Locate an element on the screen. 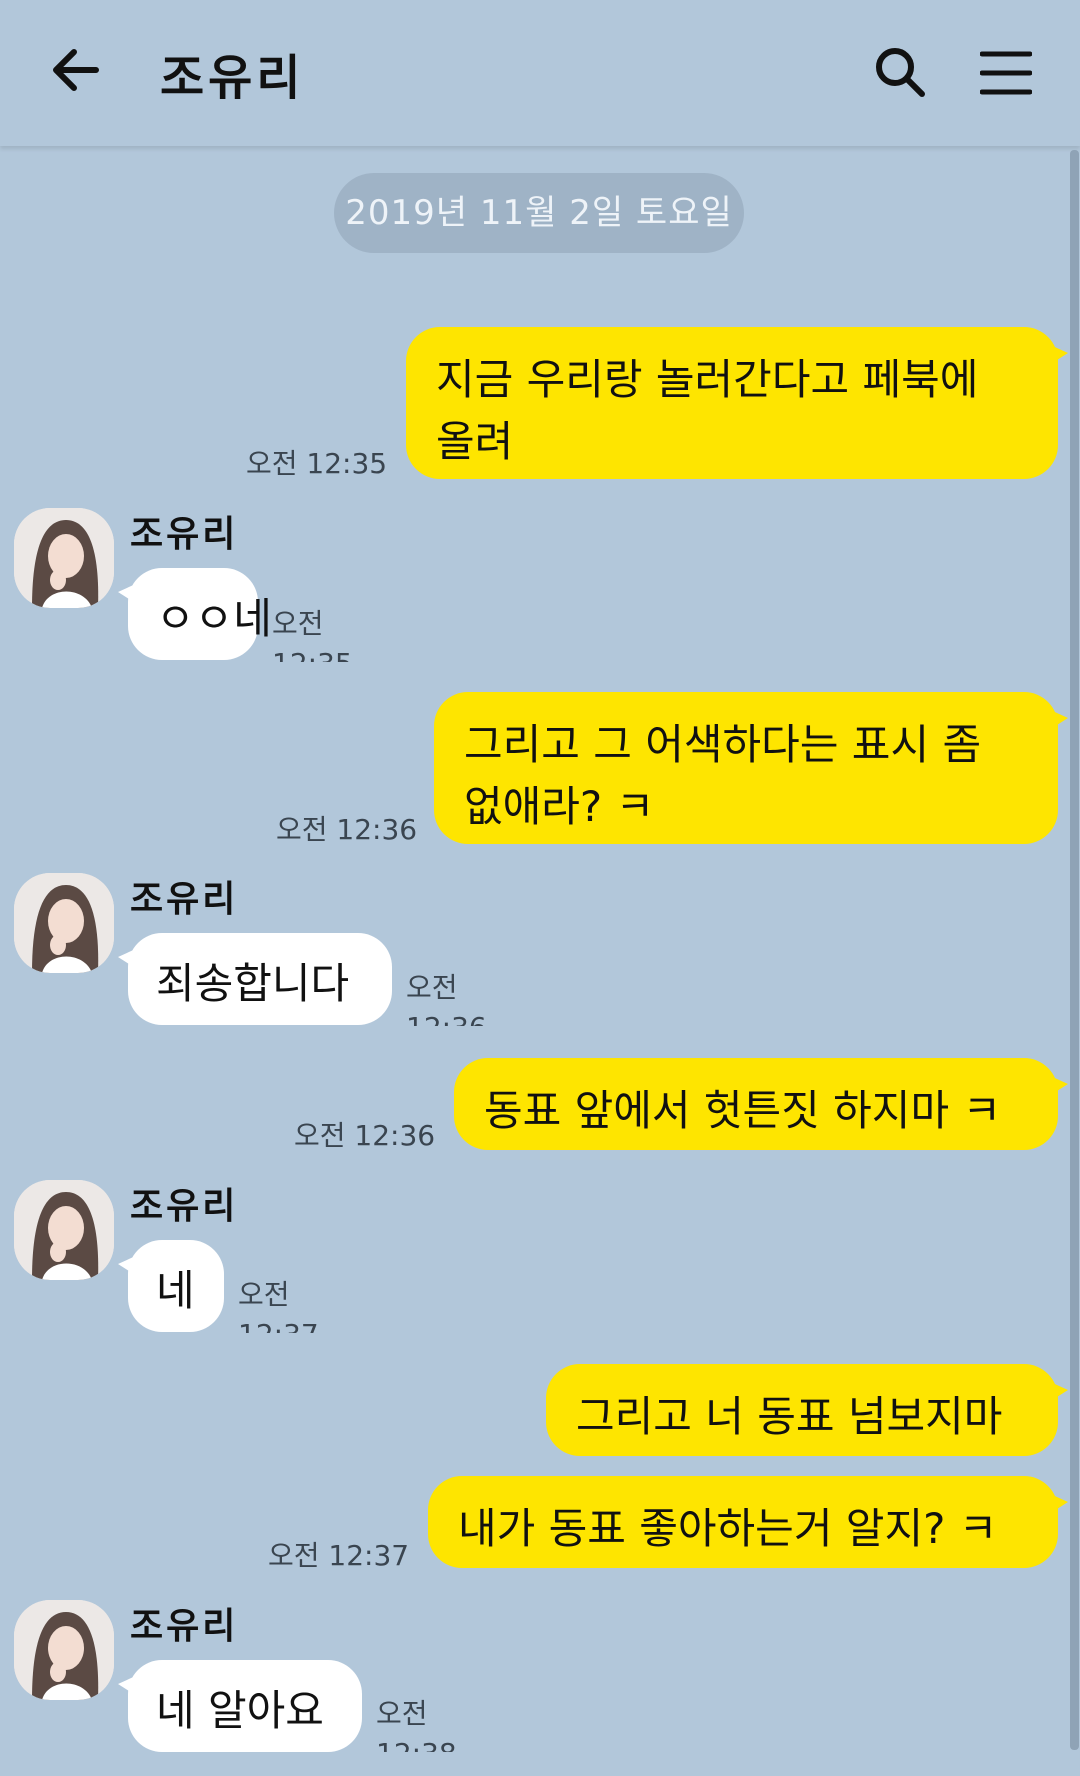 The width and height of the screenshot is (1080, 1776). incoming-message: 네 알아요 is located at coordinates (240, 1706).